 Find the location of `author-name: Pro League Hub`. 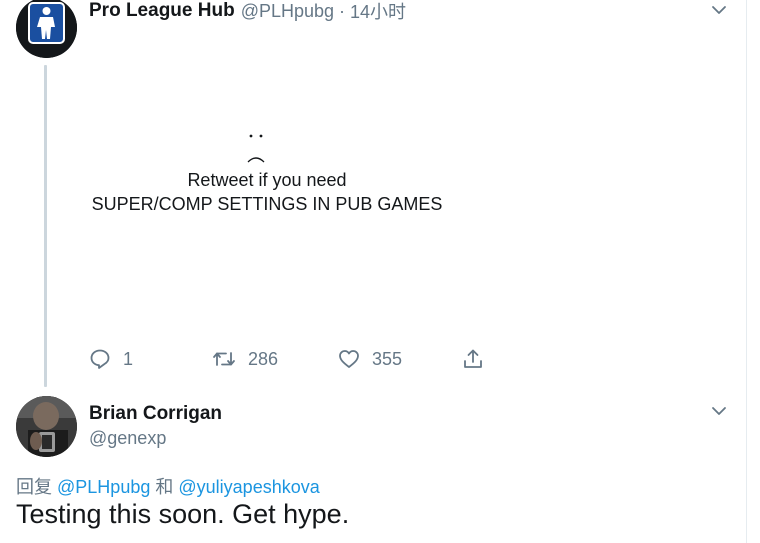

author-name: Pro League Hub is located at coordinates (162, 11).